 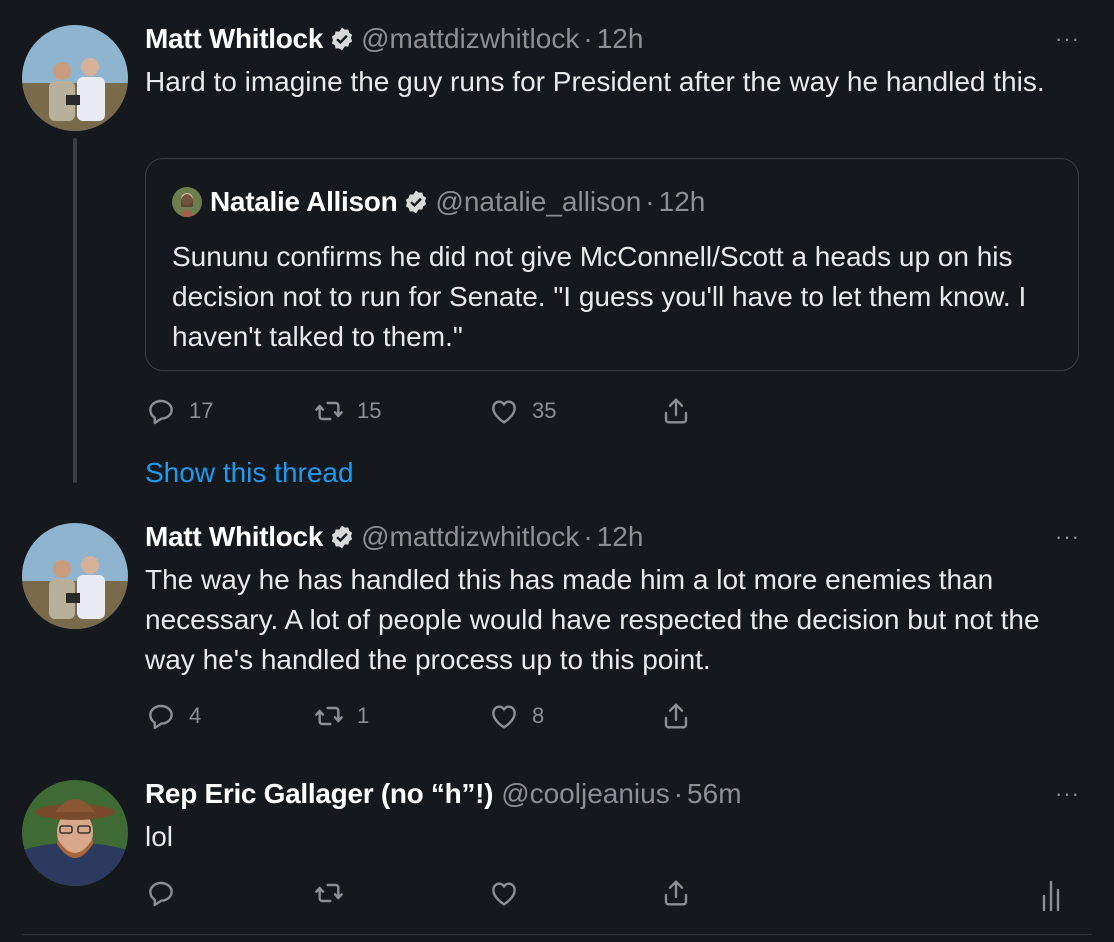 What do you see at coordinates (159, 836) in the screenshot?
I see `tweet-text: lol` at bounding box center [159, 836].